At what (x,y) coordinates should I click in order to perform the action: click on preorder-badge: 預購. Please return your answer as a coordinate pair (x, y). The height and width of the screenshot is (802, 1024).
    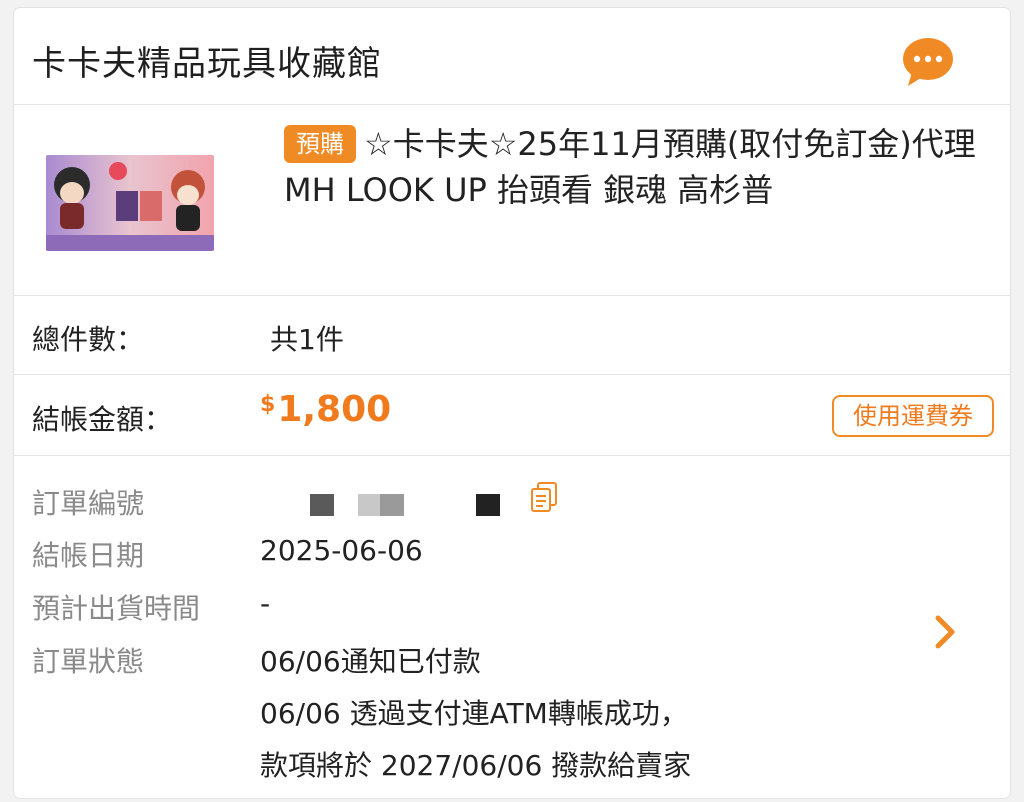
    Looking at the image, I should click on (320, 144).